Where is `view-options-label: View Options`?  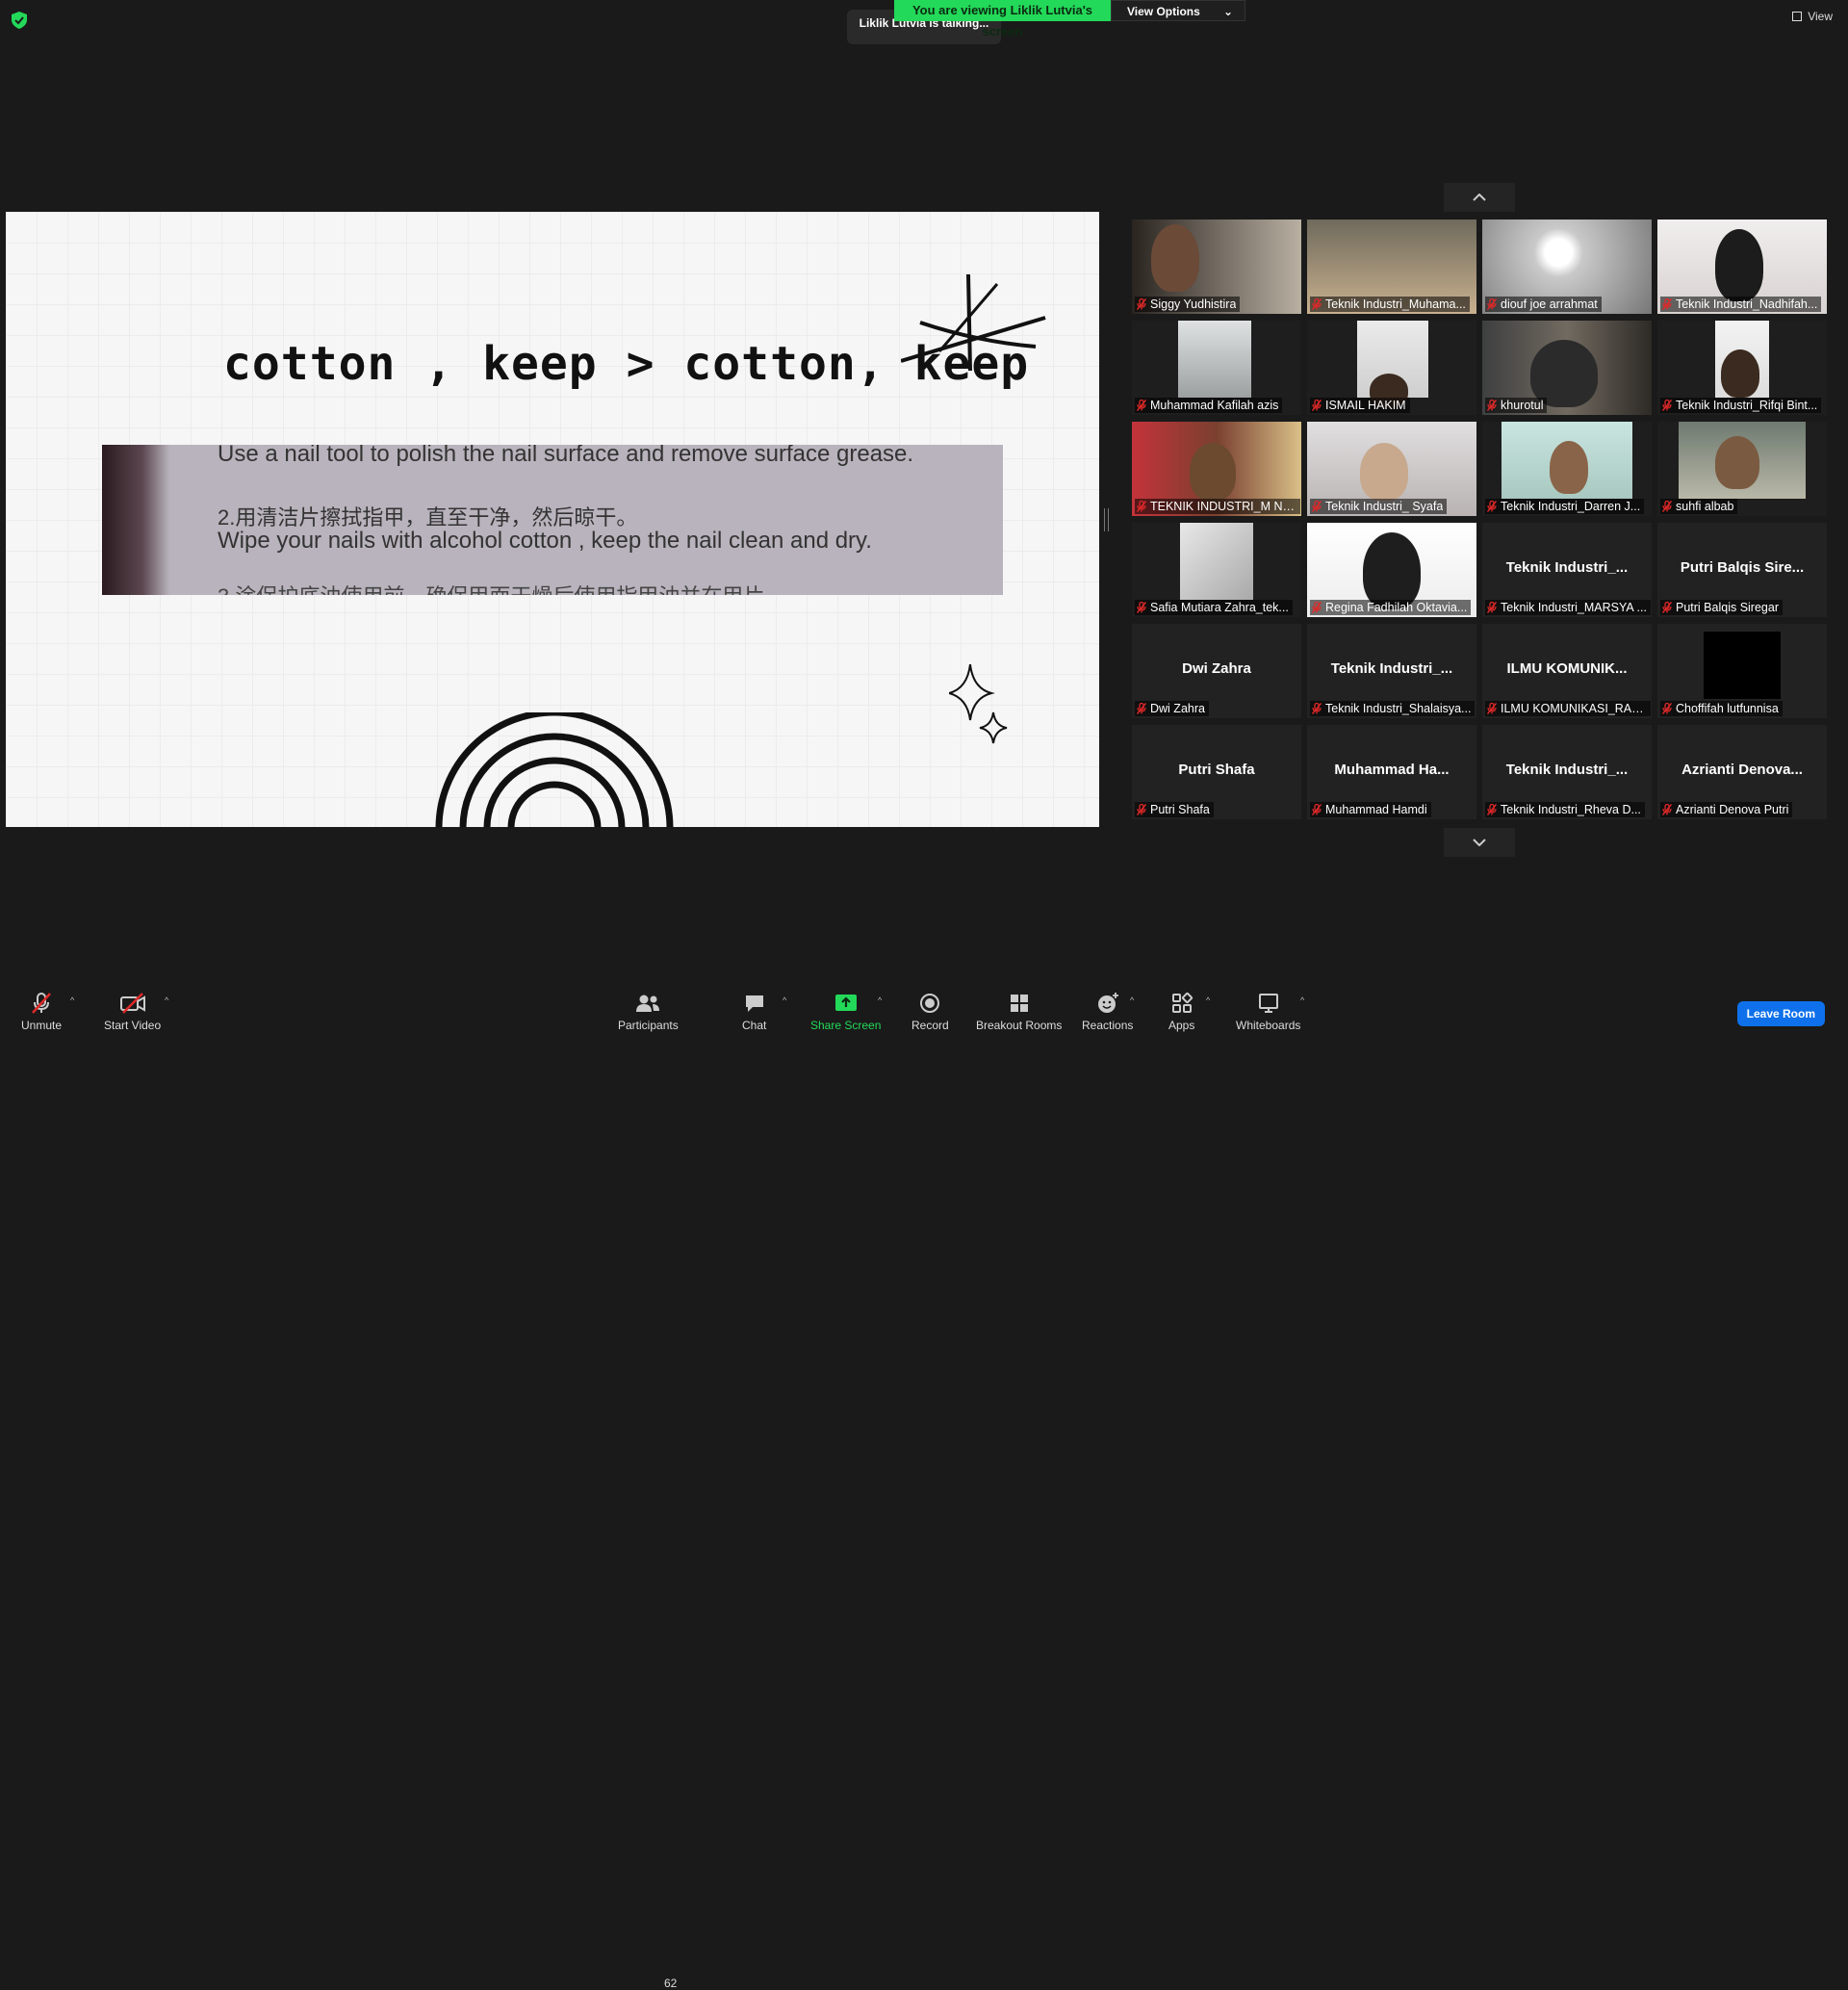
view-options-label: View Options is located at coordinates (1163, 11).